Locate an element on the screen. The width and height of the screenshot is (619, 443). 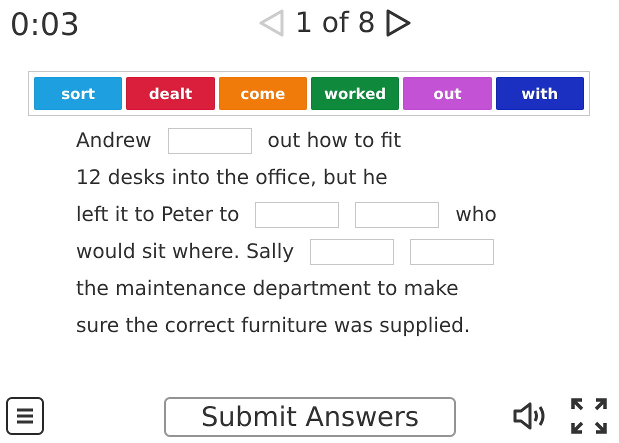
menu-icon is located at coordinates (25, 416).